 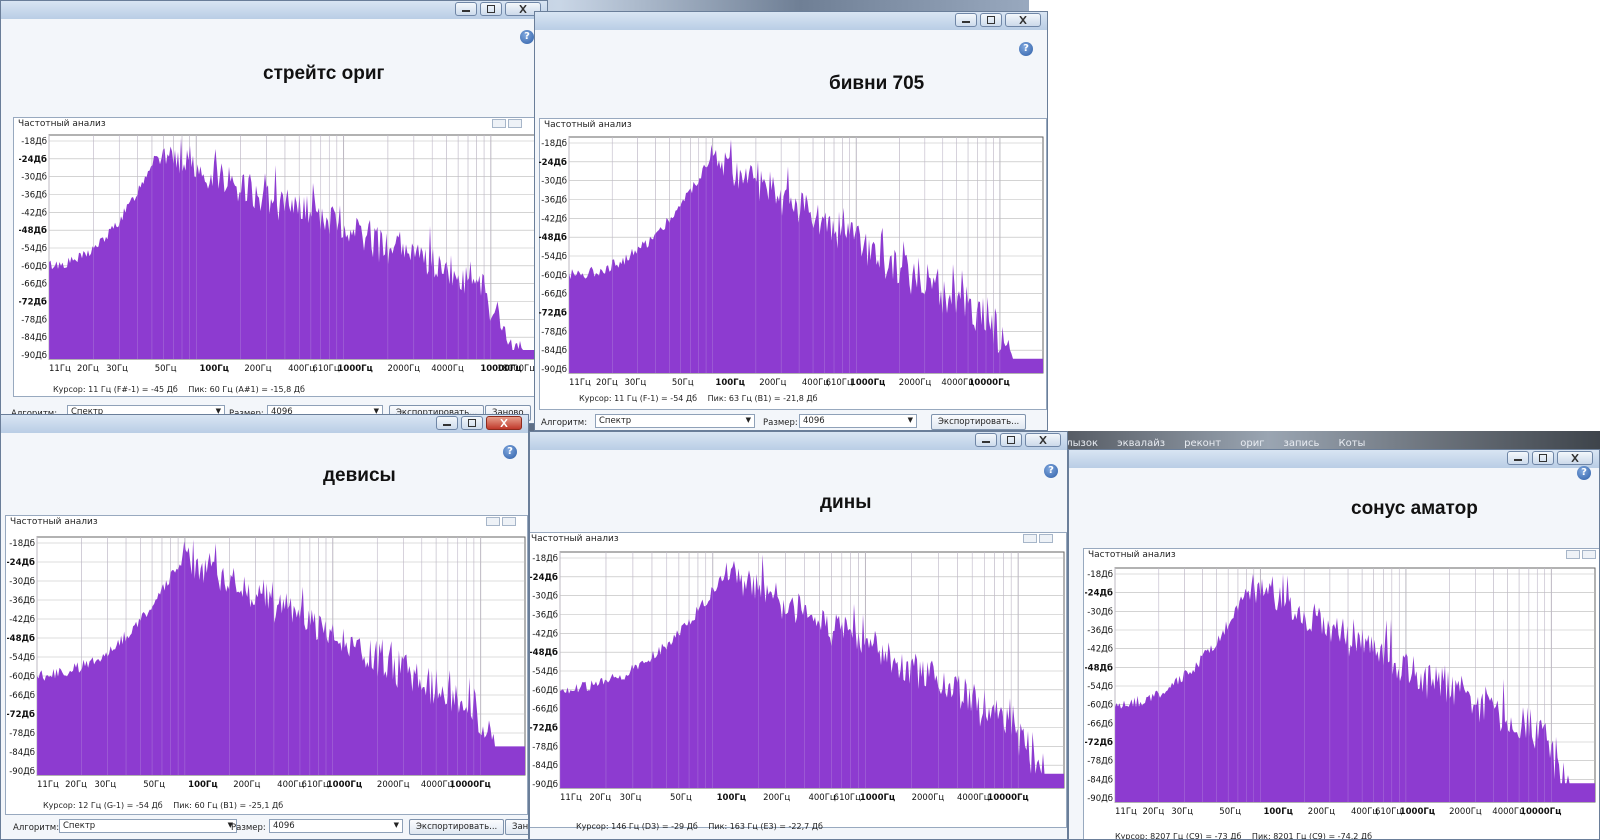 What do you see at coordinates (615, 421) in the screenshot?
I see `algorithm-value: Спектр` at bounding box center [615, 421].